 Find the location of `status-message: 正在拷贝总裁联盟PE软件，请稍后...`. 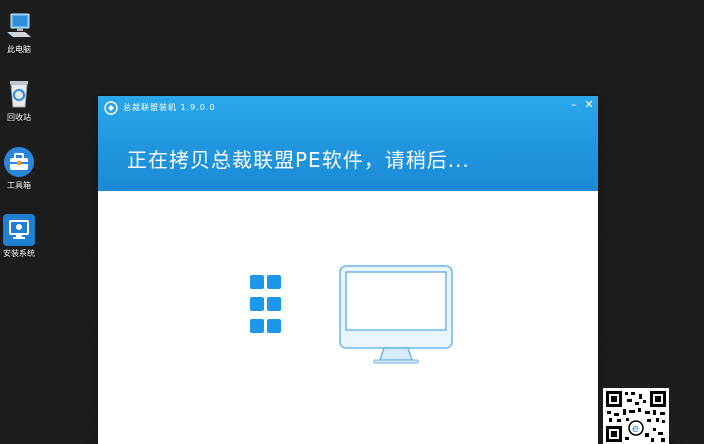

status-message: 正在拷贝总裁联盟PE软件，请稍后... is located at coordinates (298, 160).